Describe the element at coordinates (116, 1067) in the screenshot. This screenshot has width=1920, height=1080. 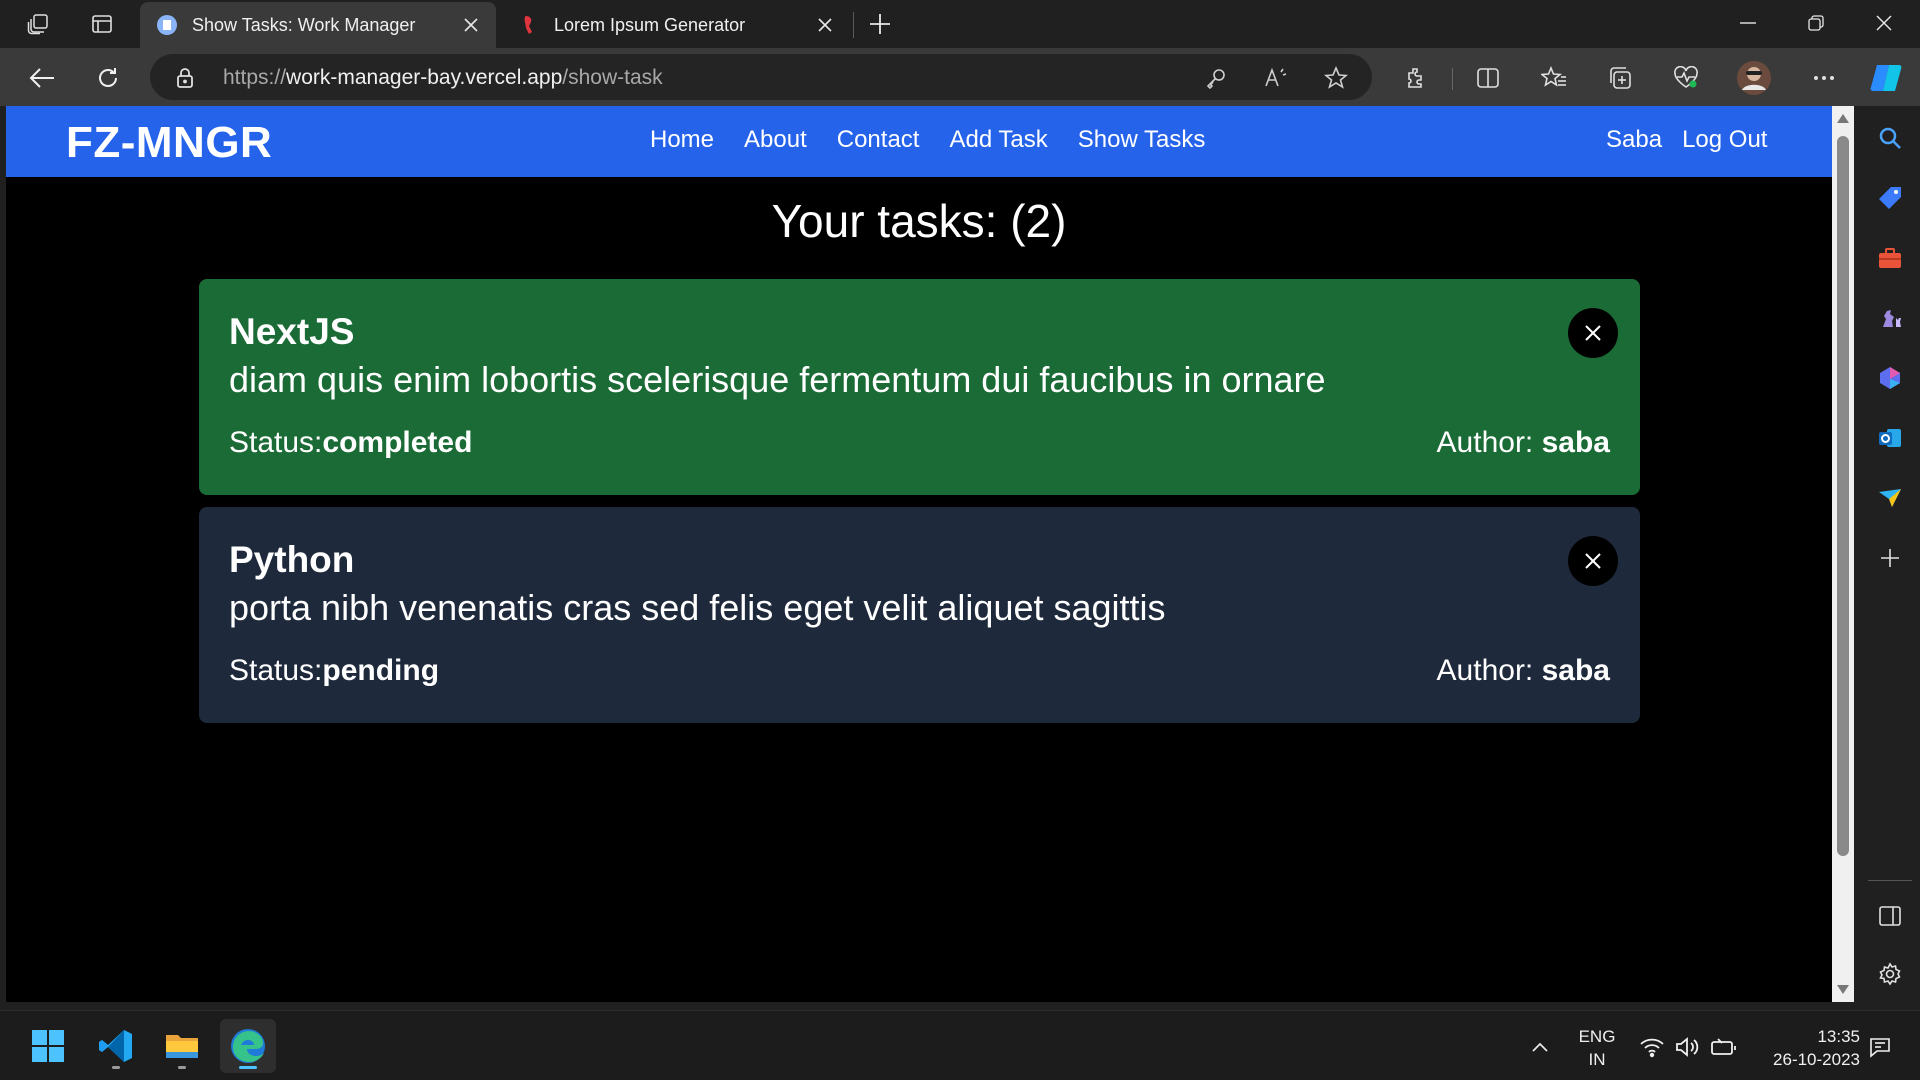
I see `running-indicator` at that location.